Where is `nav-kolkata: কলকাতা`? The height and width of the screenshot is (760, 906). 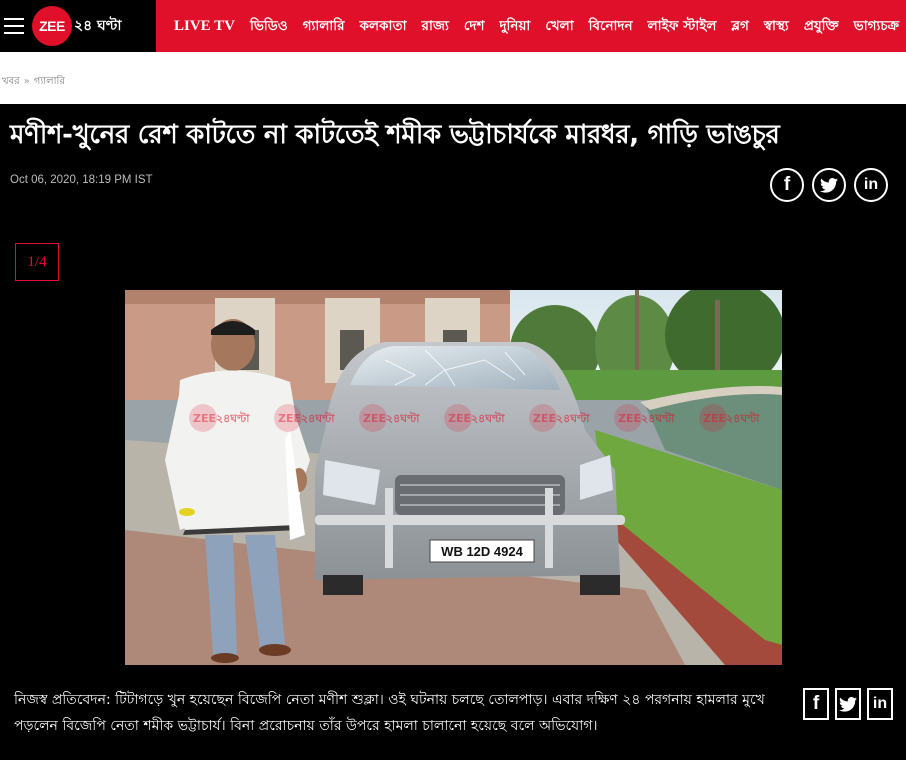 nav-kolkata: কলকাতা is located at coordinates (383, 26).